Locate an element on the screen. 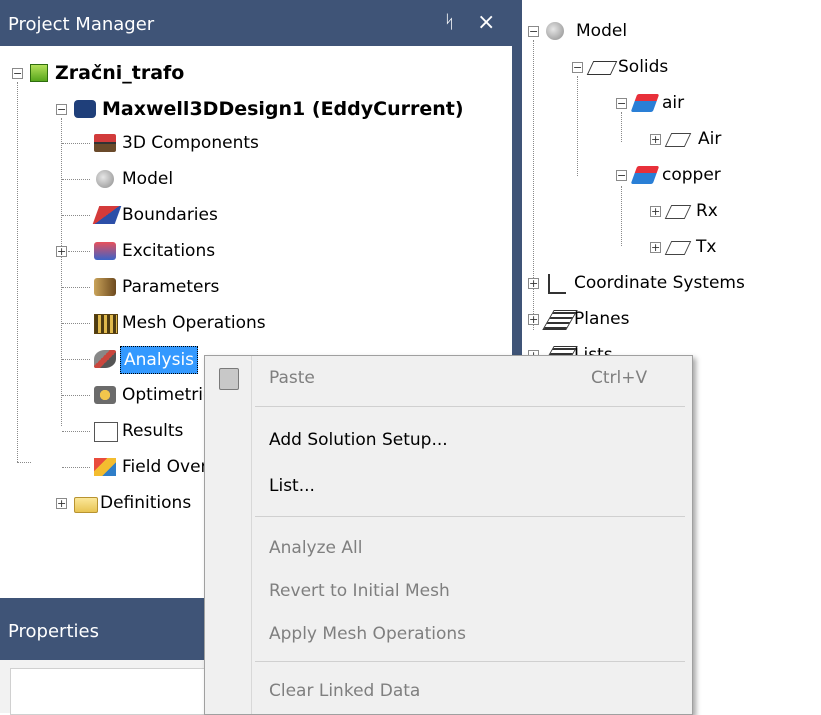  menu-icon-gutter is located at coordinates (251, 535).